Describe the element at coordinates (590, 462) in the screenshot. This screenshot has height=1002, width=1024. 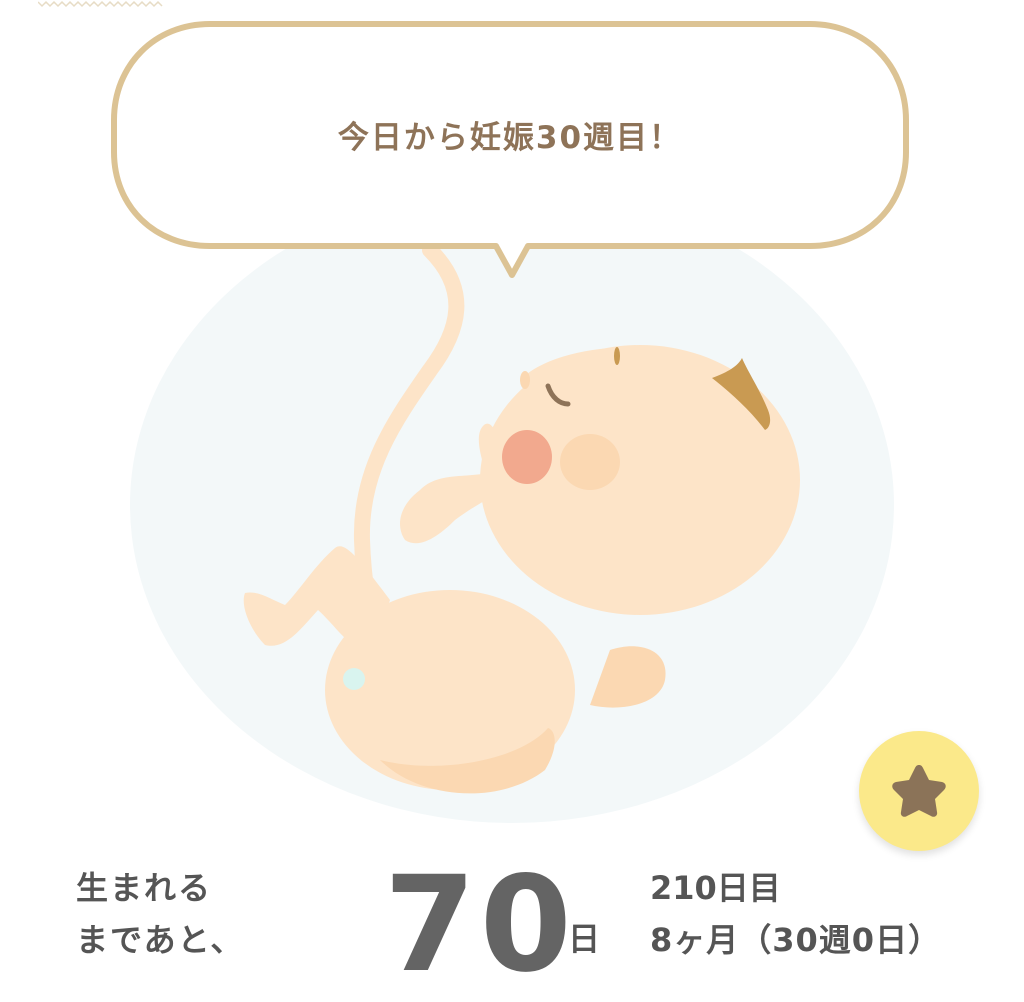
I see `fetus-ear` at that location.